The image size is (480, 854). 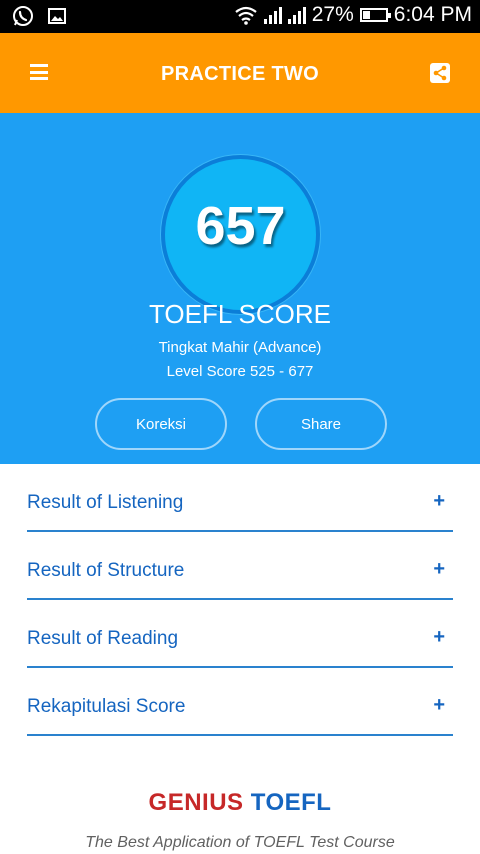 What do you see at coordinates (332, 14) in the screenshot?
I see `battery-percent: 27%` at bounding box center [332, 14].